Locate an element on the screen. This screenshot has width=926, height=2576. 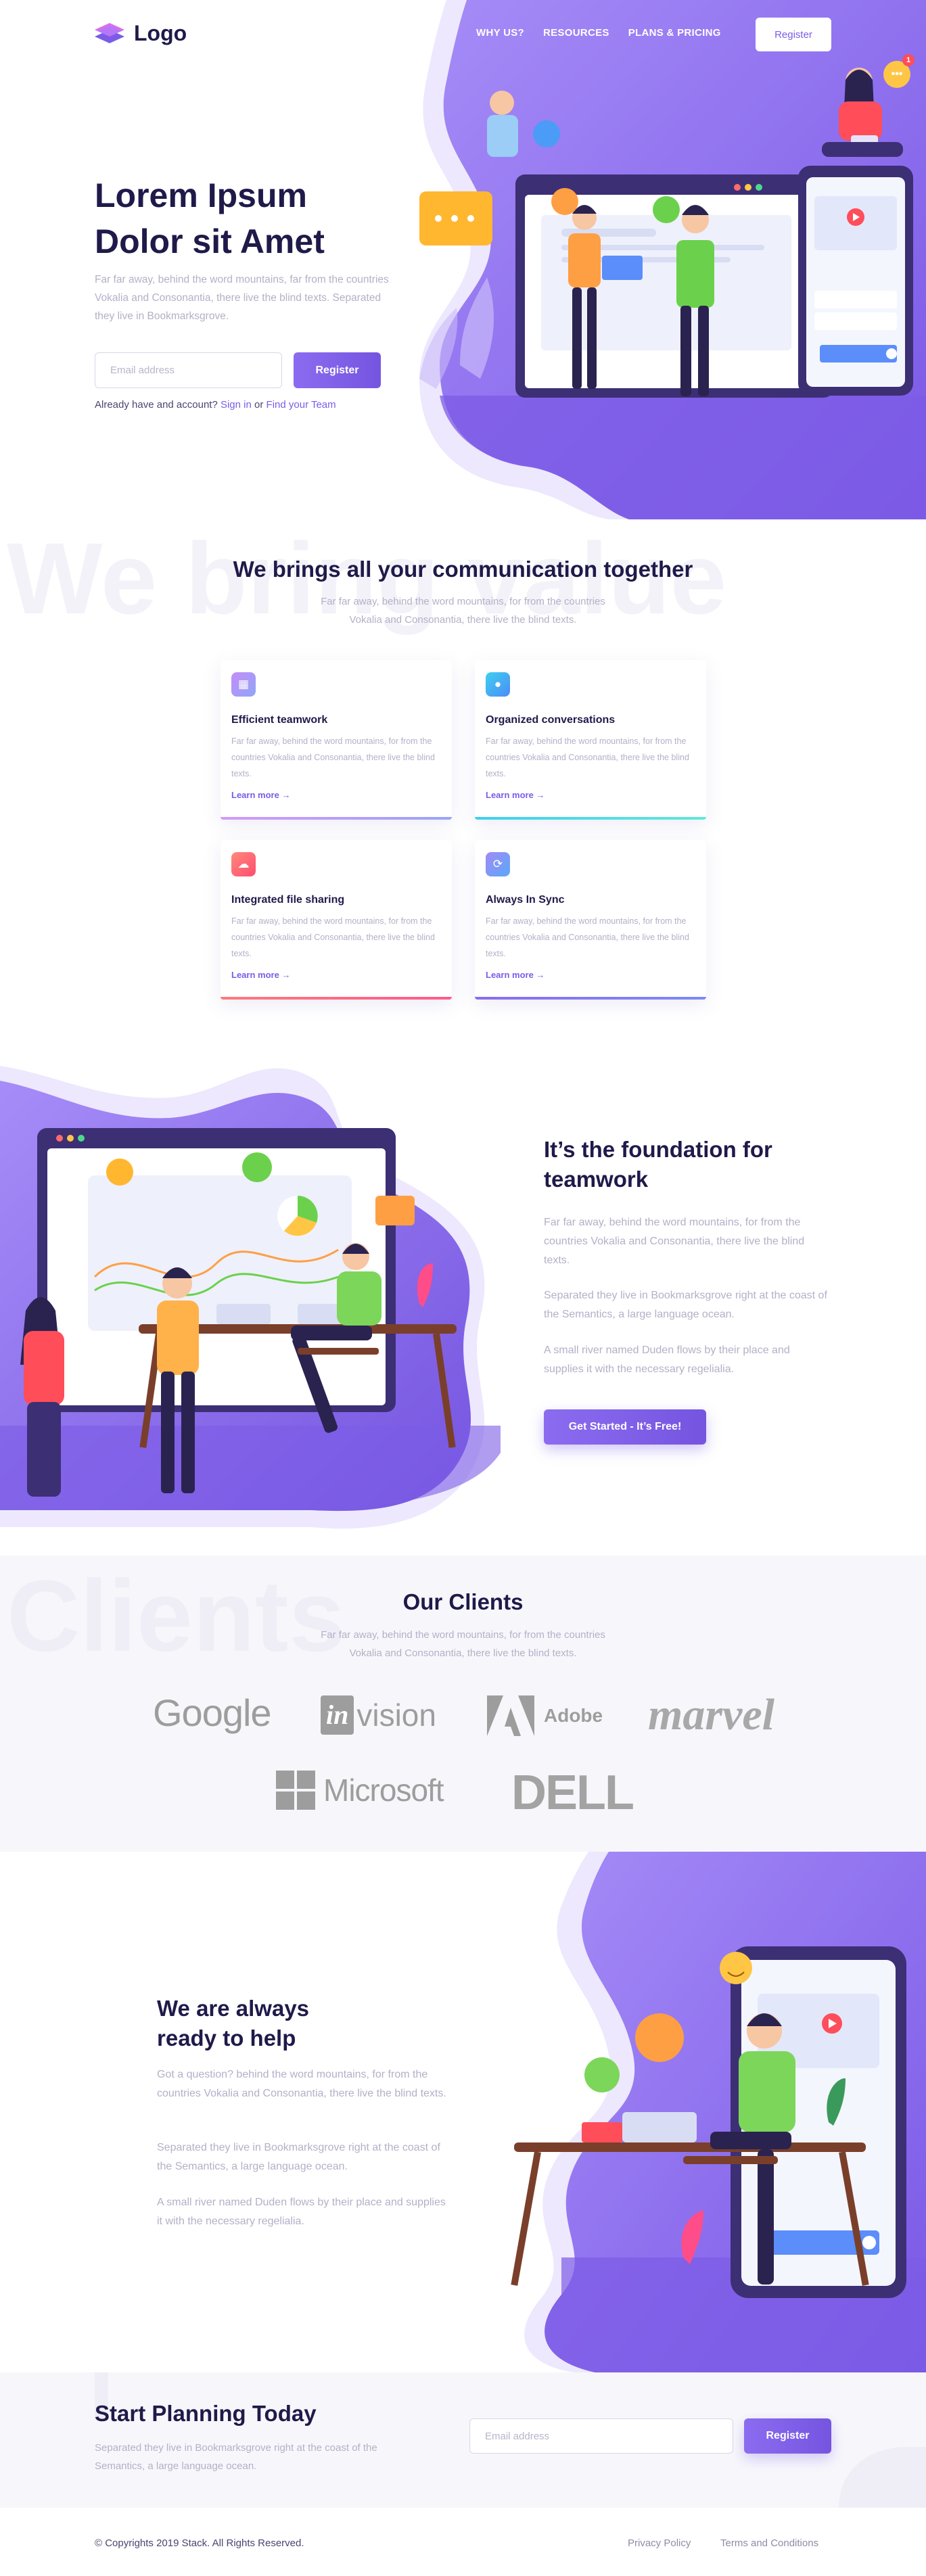
client-logo-adobe: Adobe is located at coordinates (545, 1715).